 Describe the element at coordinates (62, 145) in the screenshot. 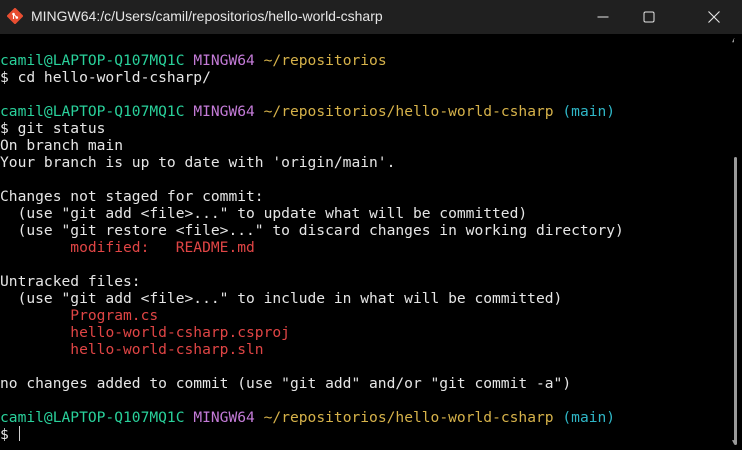

I see `output-line: On branch main` at that location.